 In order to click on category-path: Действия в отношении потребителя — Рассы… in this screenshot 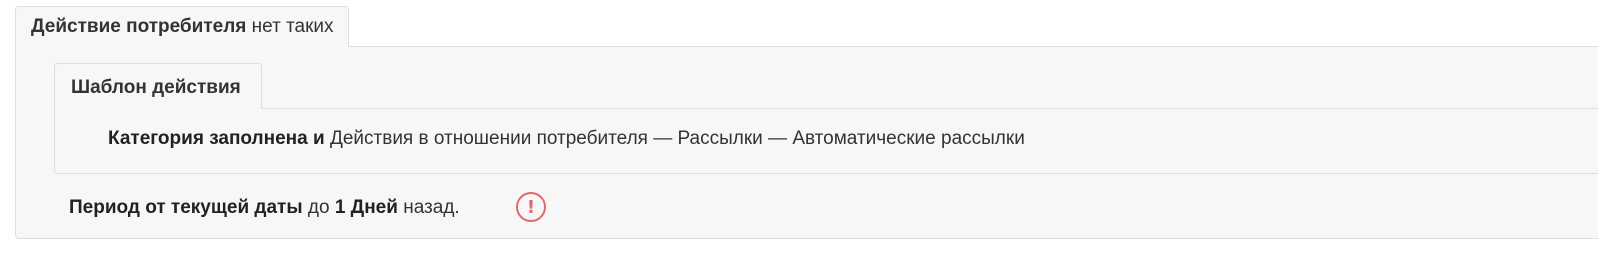, I will do `click(677, 138)`.